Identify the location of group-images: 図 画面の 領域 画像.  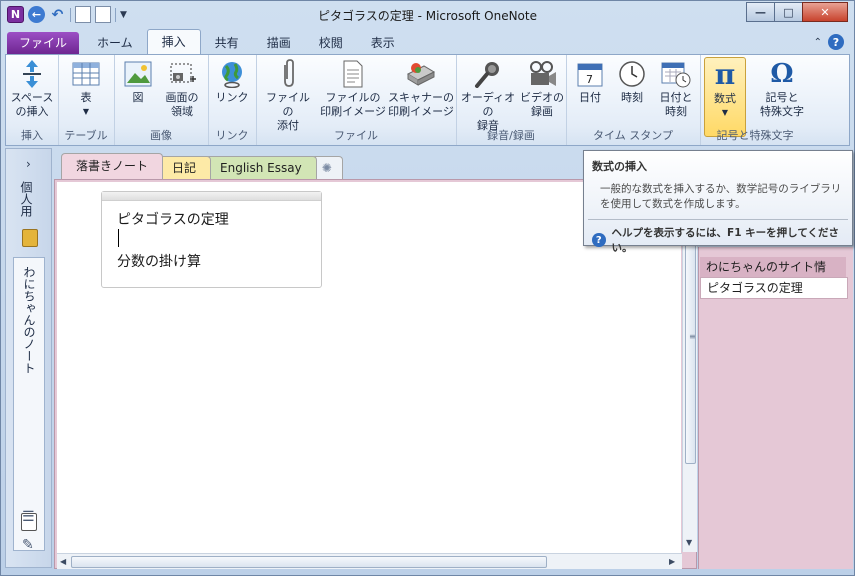
(161, 100).